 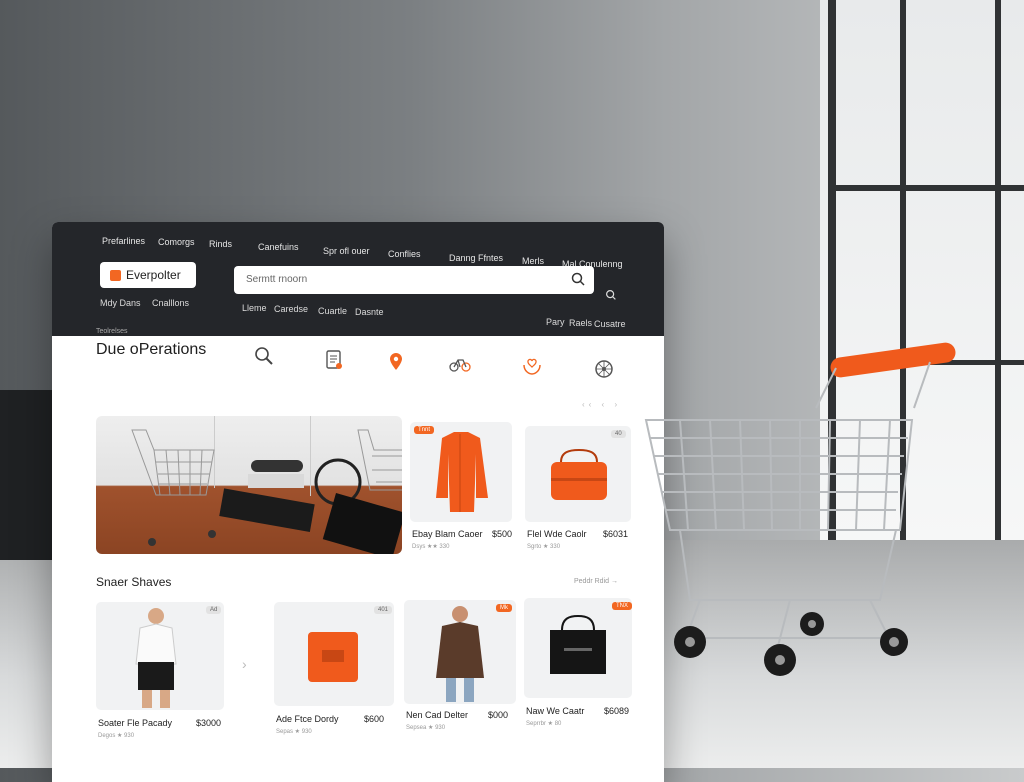 I want to click on shopping-cart-image, so click(x=800, y=509).